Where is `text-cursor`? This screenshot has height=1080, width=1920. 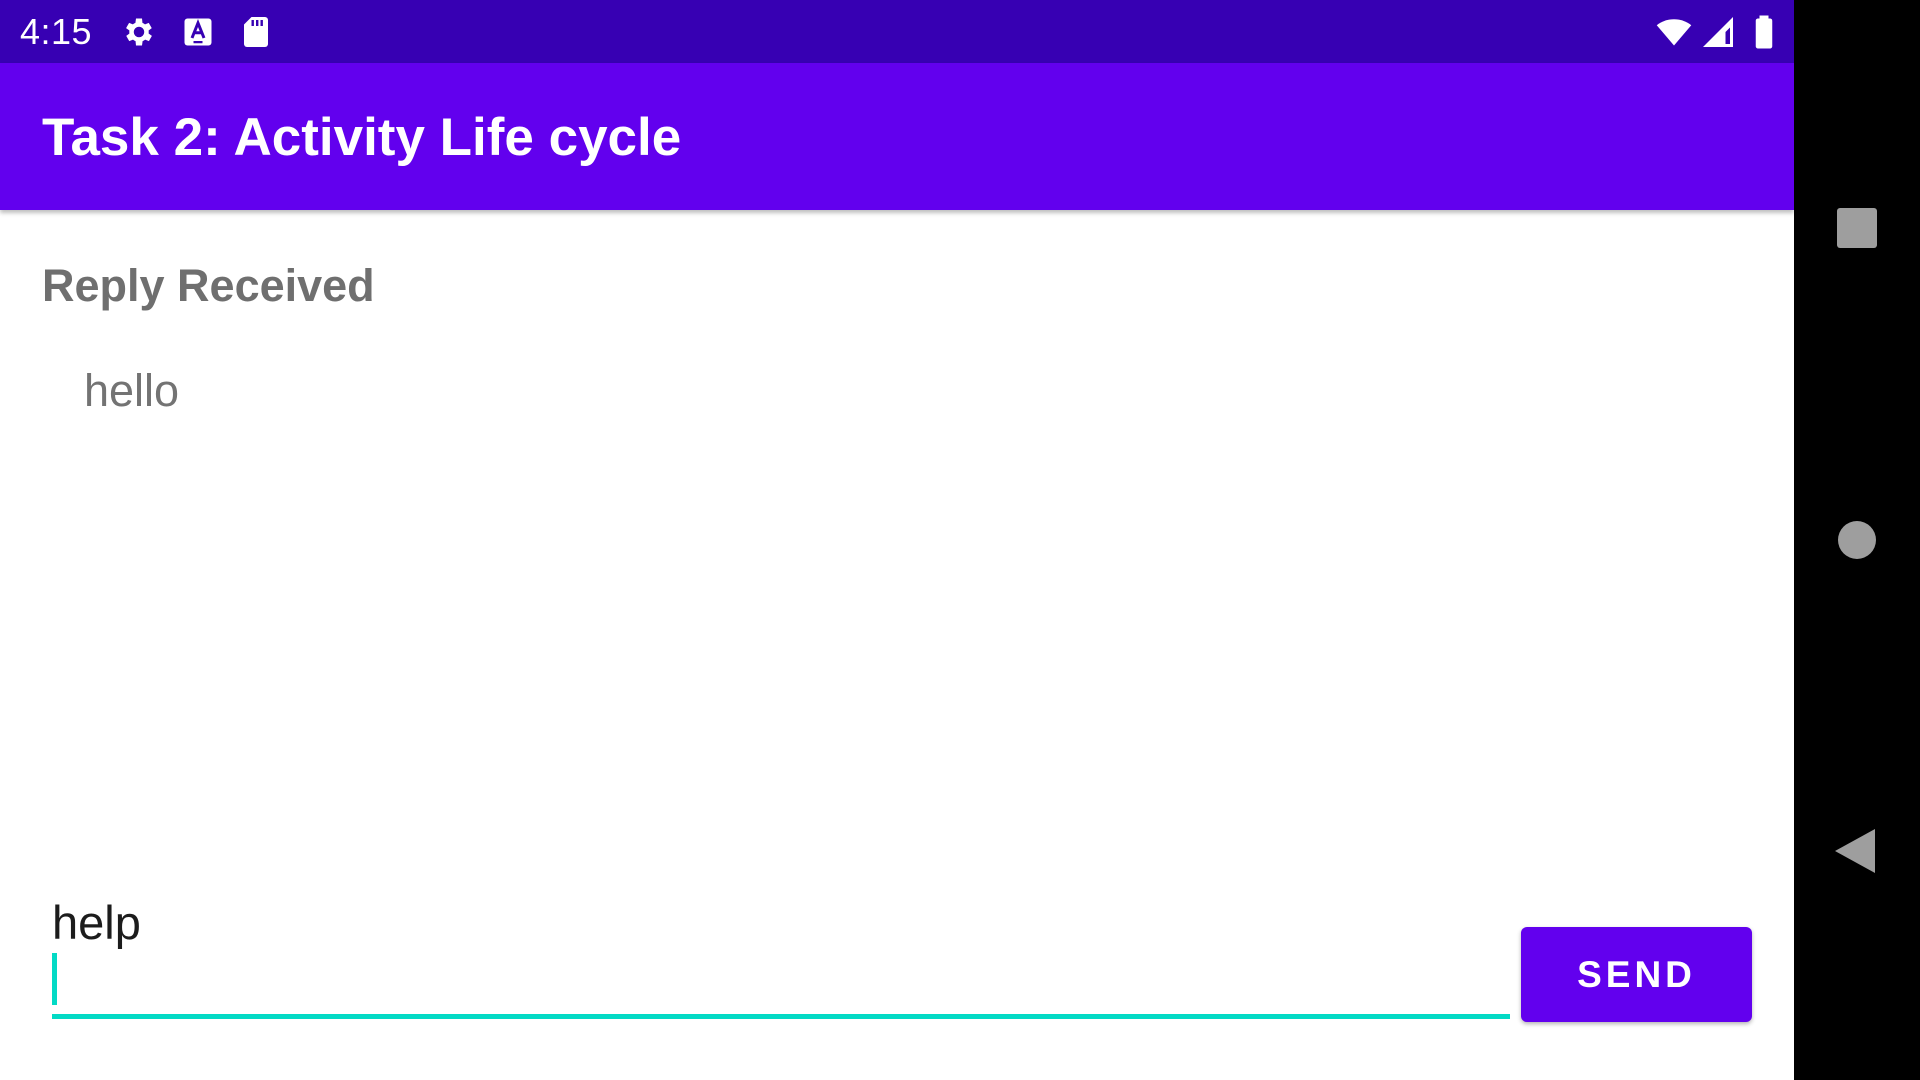
text-cursor is located at coordinates (54, 979).